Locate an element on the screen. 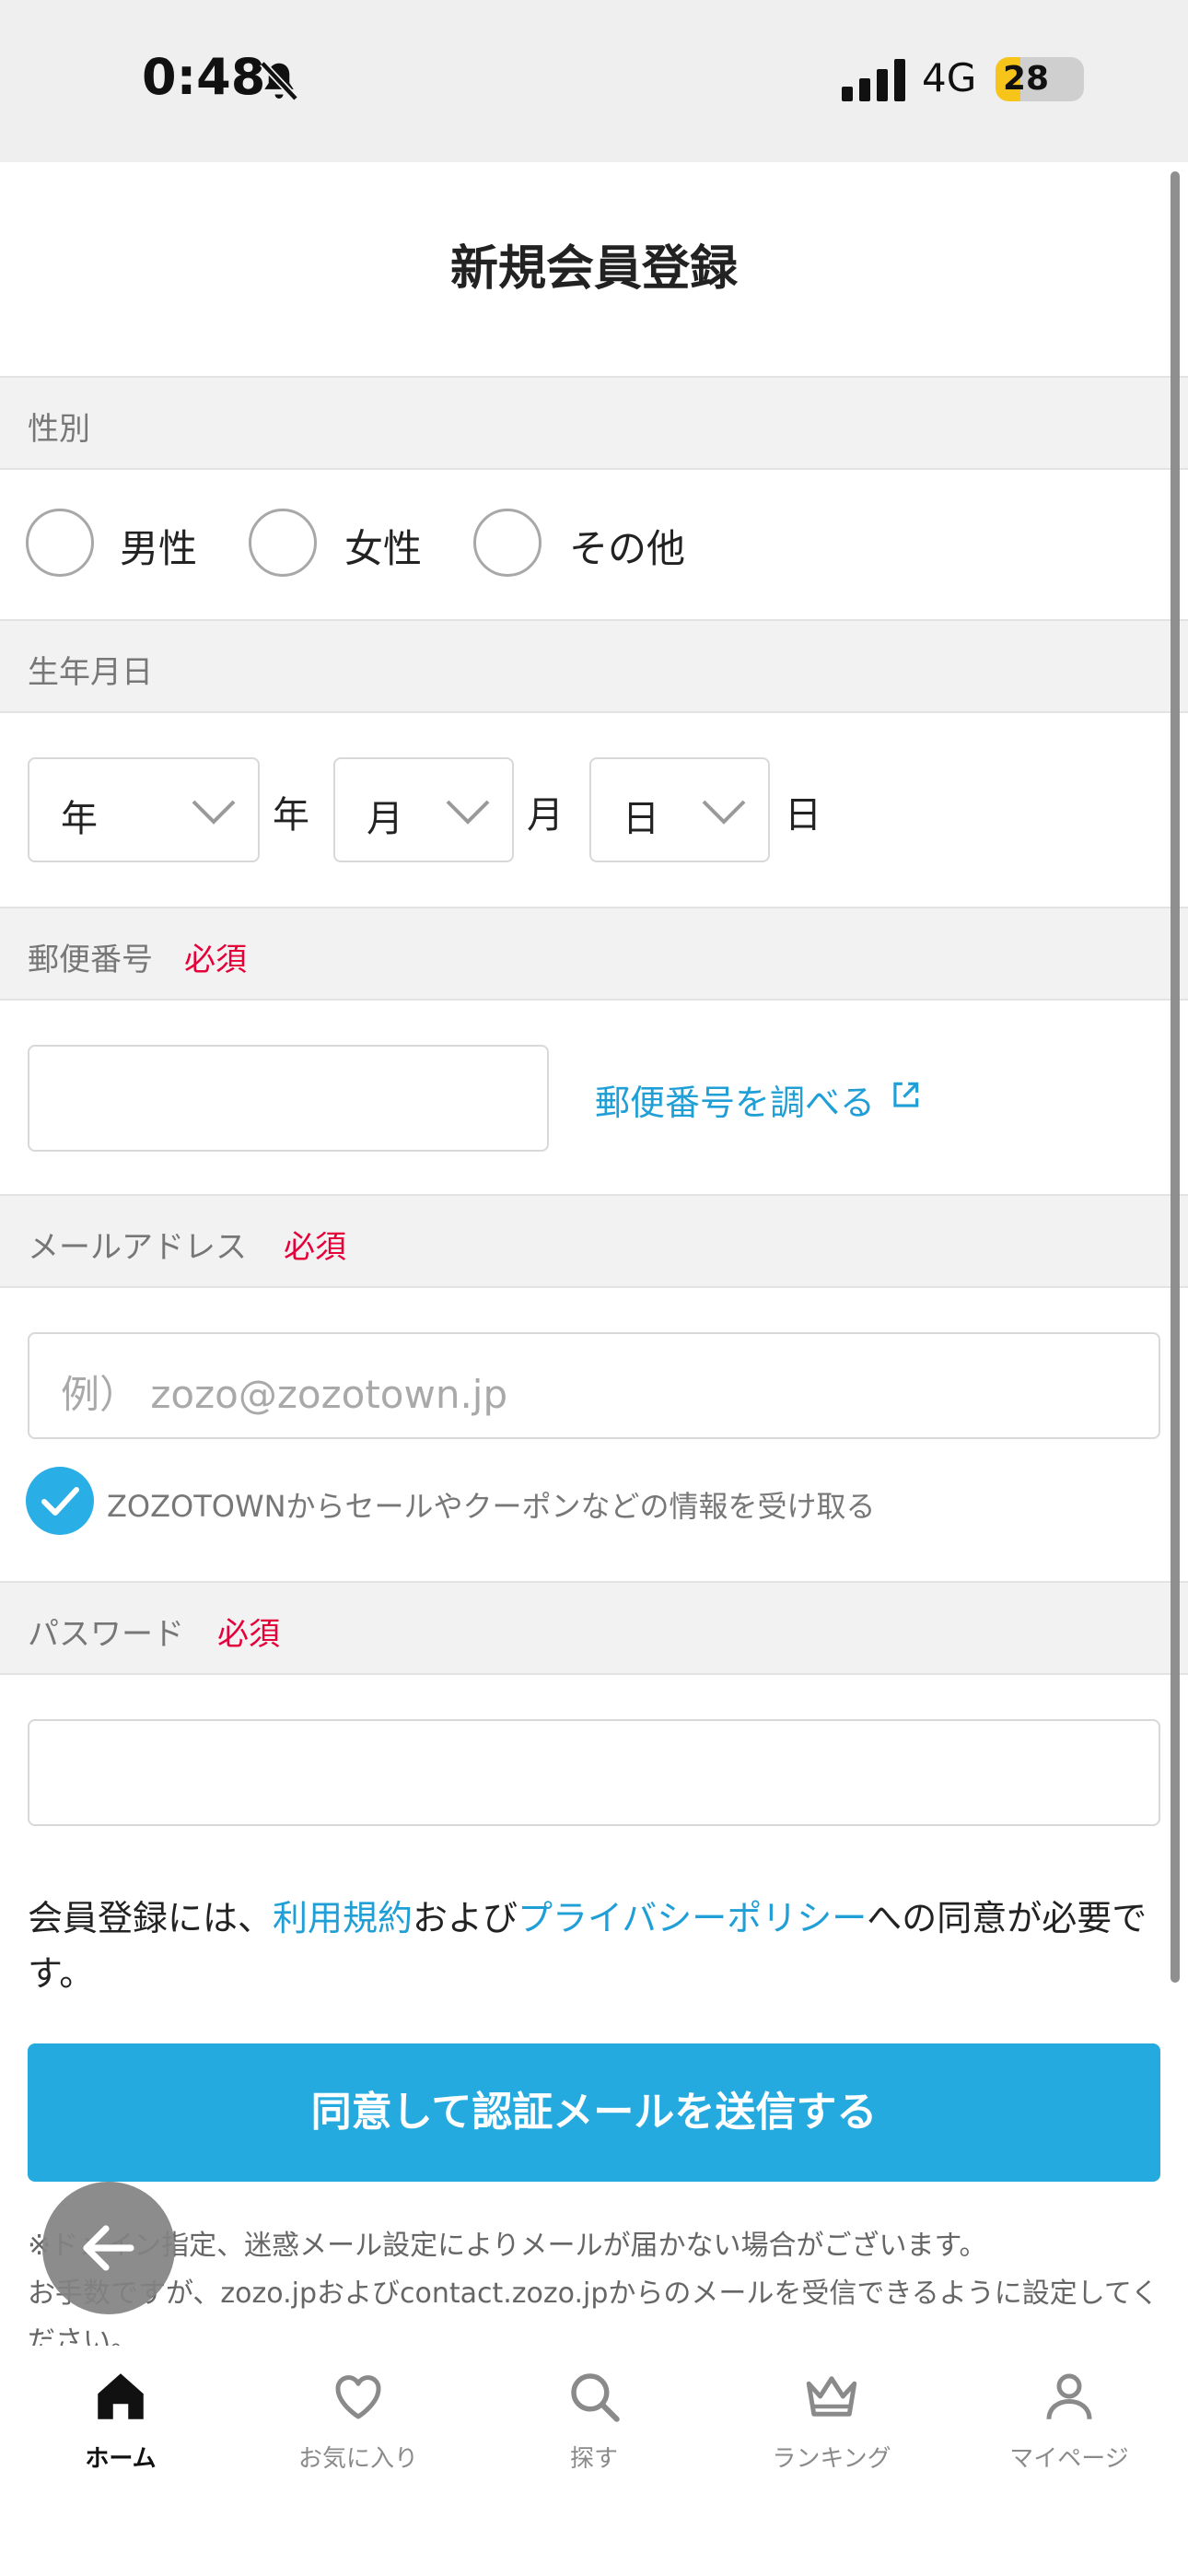 This screenshot has width=1188, height=2576. note-line-1: ※ドメイン指定、迷惑メール設定によりメールが届かない場合がございます。 is located at coordinates (507, 2246).